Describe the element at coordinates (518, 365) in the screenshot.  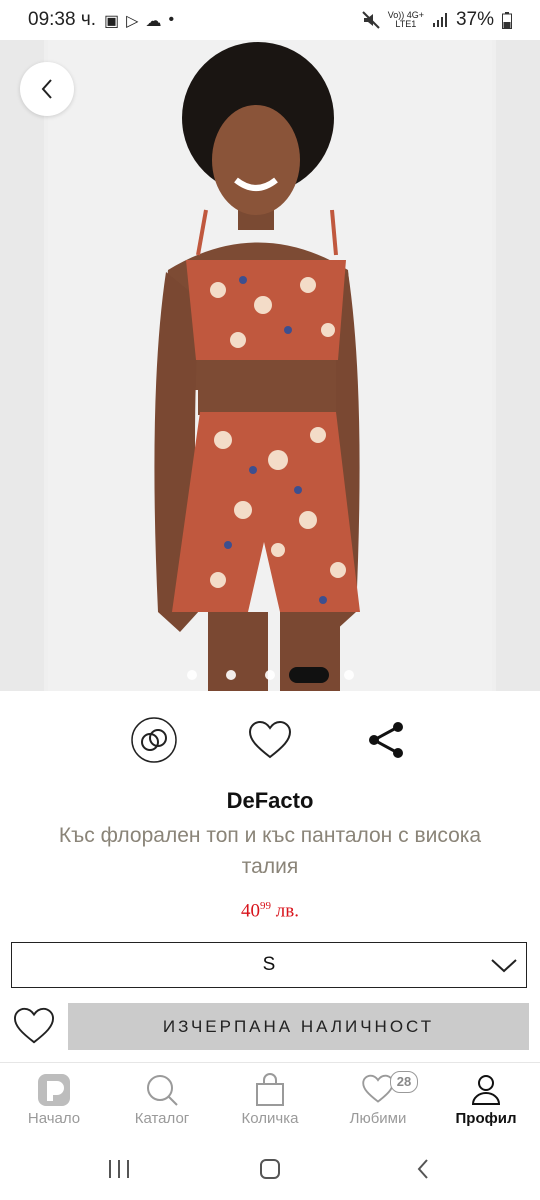
I see `next-image-peek` at that location.